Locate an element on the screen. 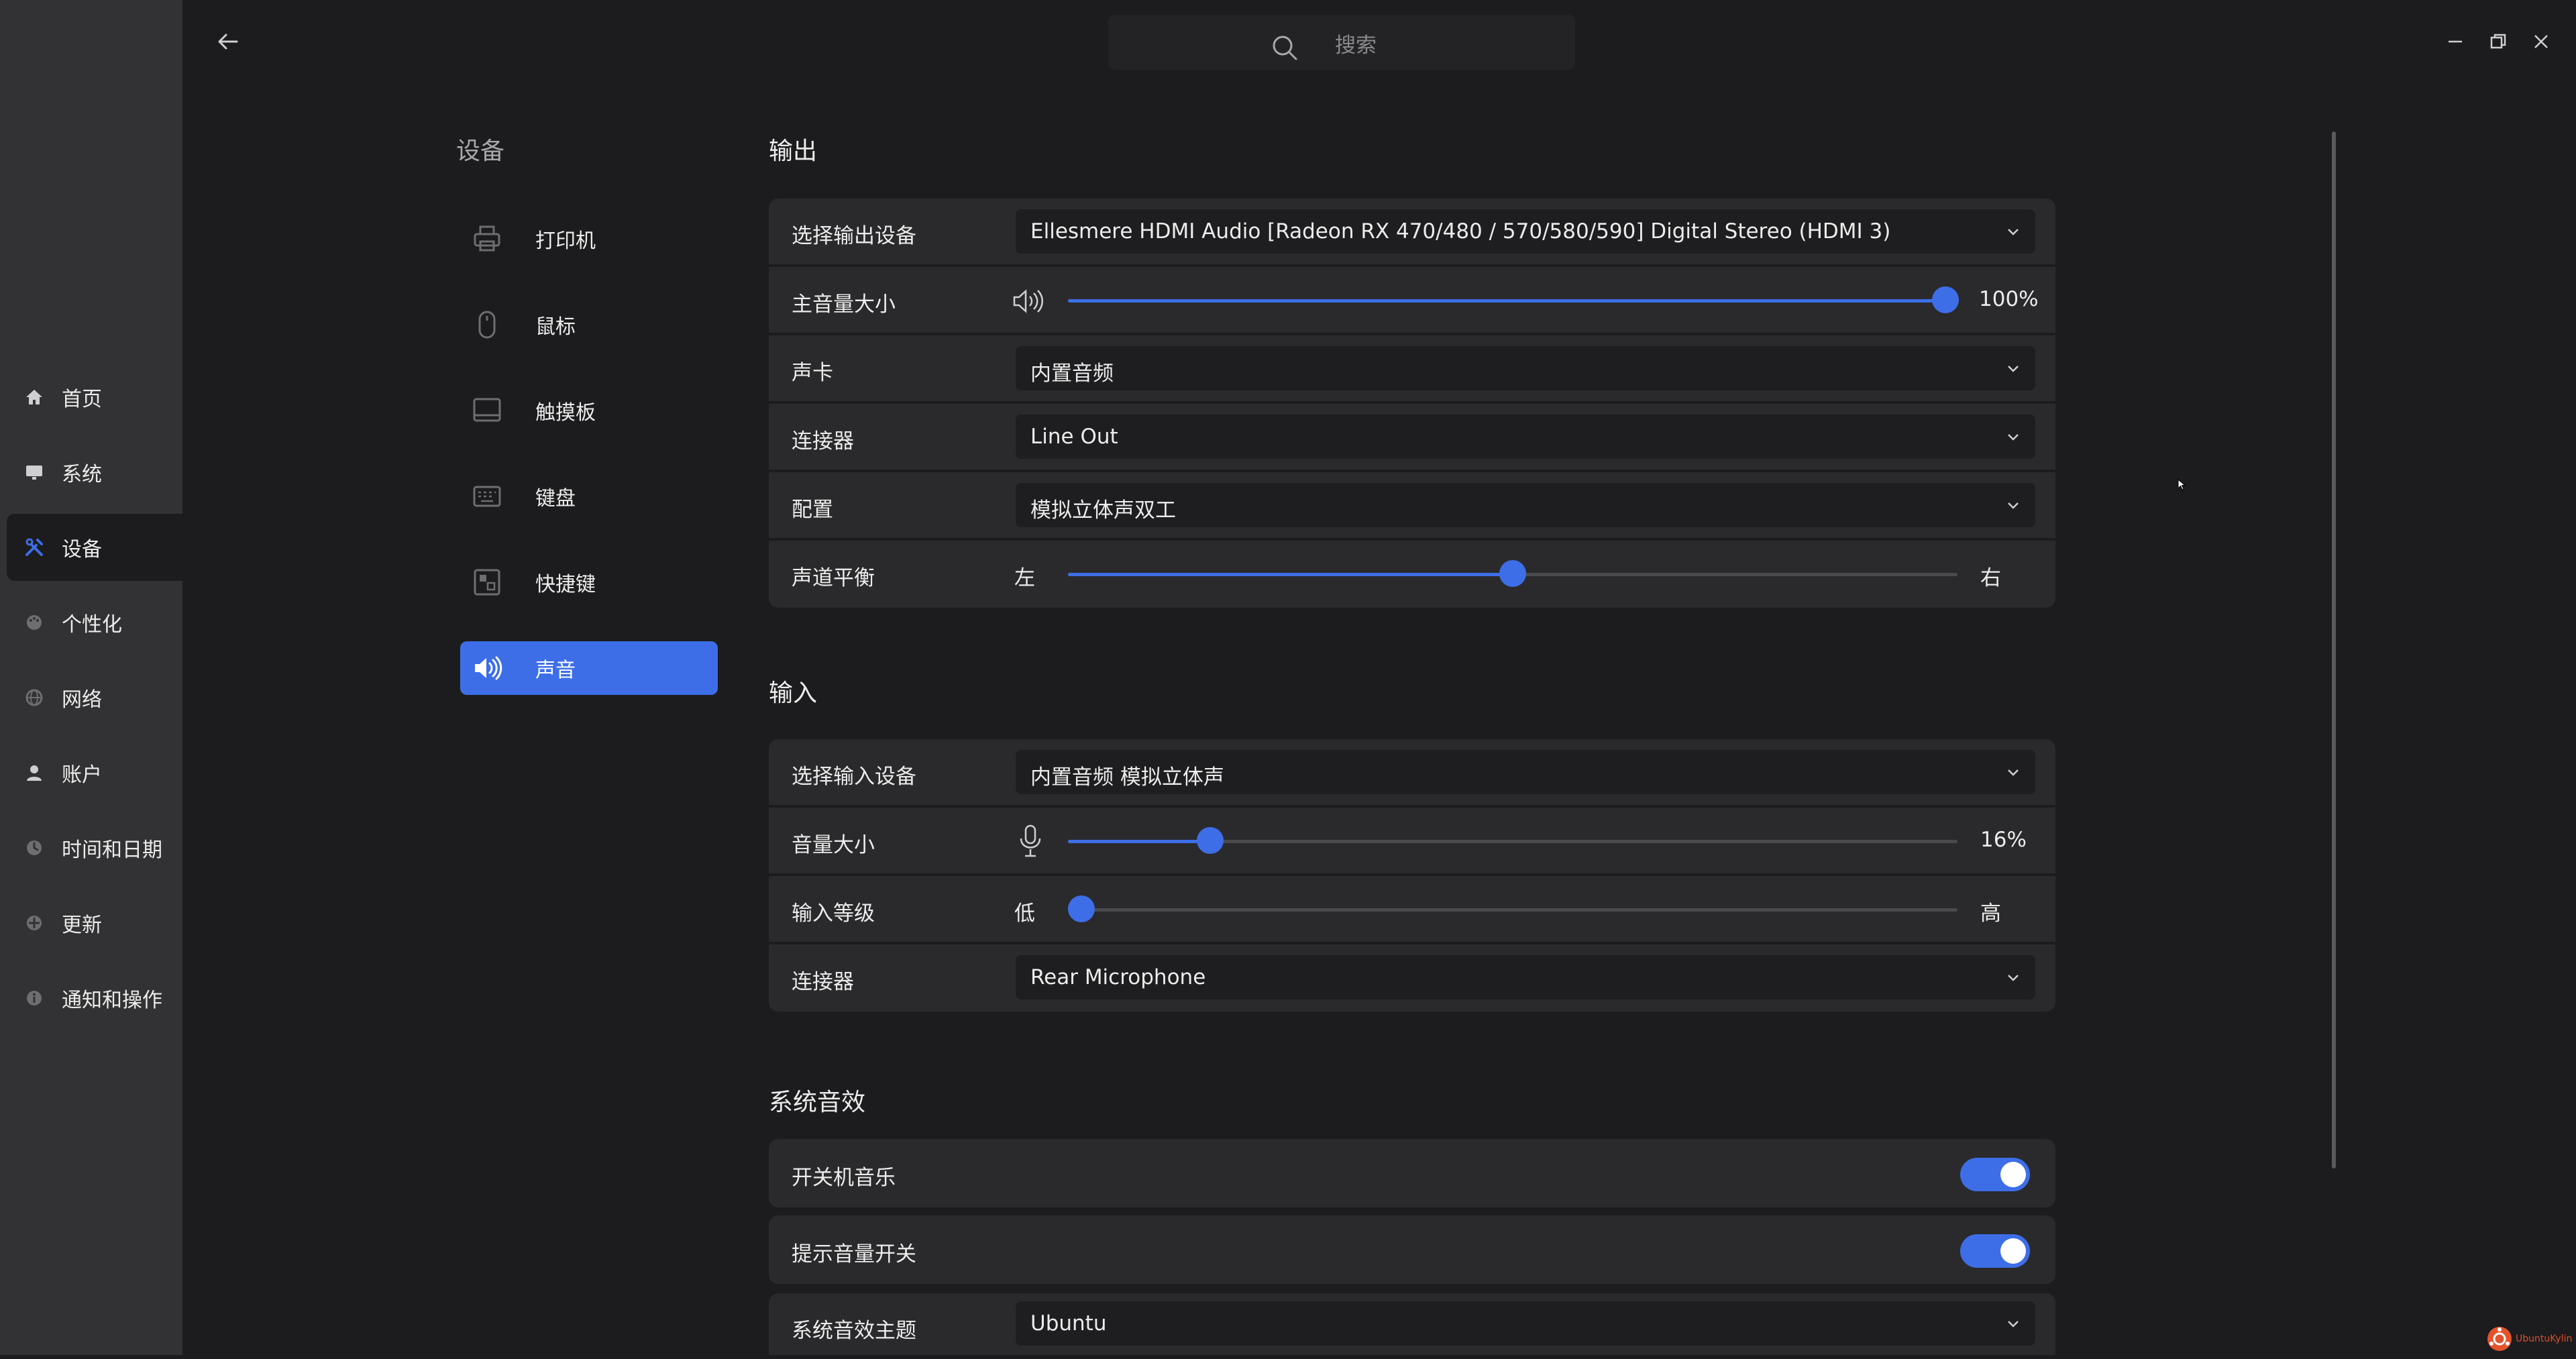 The image size is (2576, 1359). minimize-icon is located at coordinates (2455, 41).